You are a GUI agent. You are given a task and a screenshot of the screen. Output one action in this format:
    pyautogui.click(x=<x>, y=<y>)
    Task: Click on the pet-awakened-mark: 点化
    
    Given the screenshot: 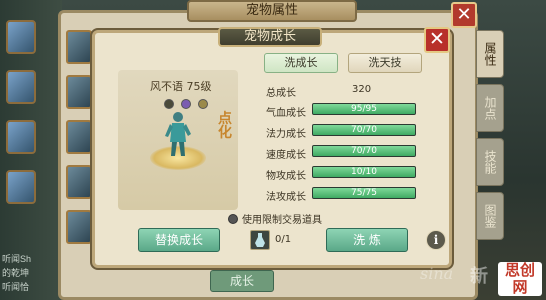 What is the action you would take?
    pyautogui.click(x=225, y=126)
    